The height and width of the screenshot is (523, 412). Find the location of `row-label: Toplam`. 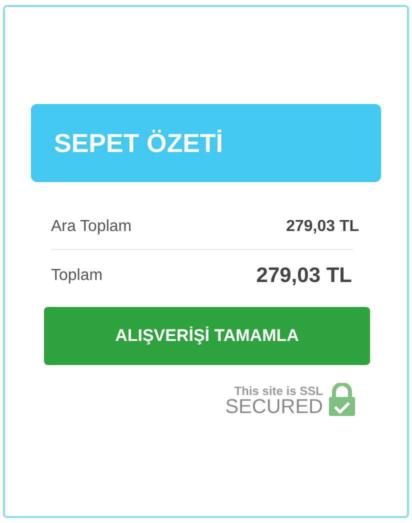

row-label: Toplam is located at coordinates (77, 276).